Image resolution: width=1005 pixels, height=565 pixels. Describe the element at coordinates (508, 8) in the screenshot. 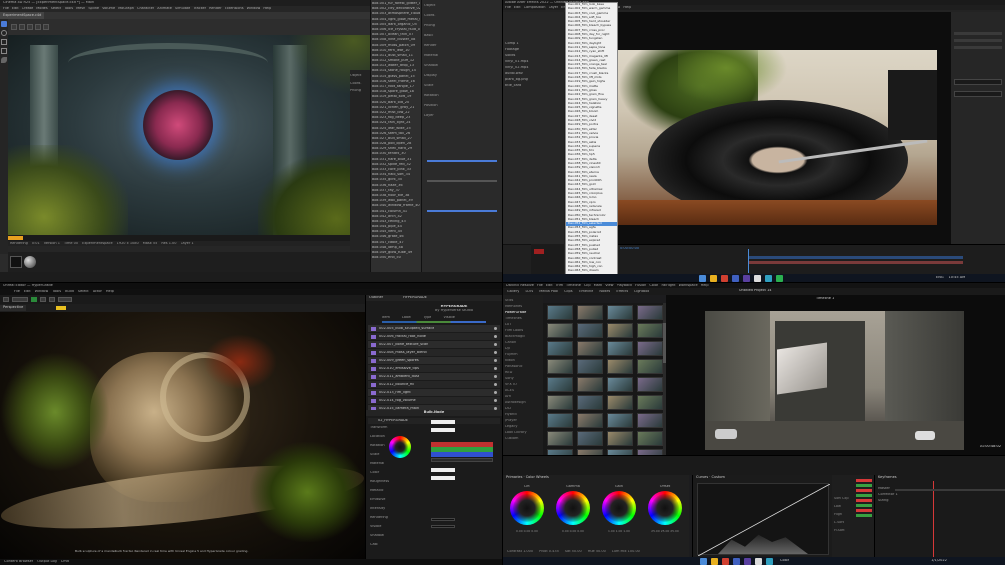

I see `ae-menu-item: File` at that location.